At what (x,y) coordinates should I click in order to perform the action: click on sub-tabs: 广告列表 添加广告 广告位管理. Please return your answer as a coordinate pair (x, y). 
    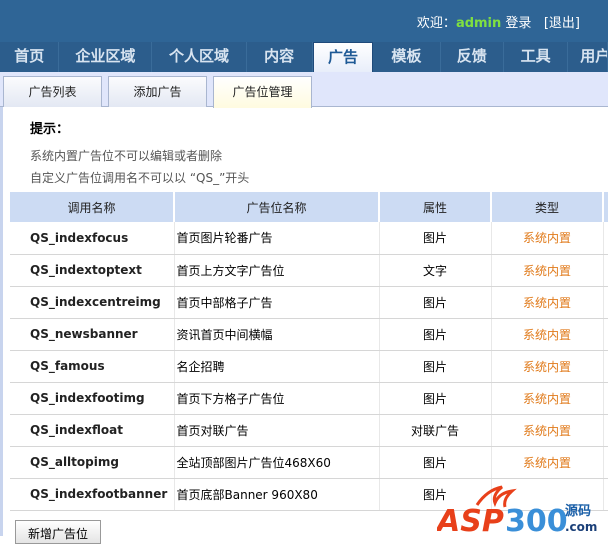
    Looking at the image, I should click on (304, 90).